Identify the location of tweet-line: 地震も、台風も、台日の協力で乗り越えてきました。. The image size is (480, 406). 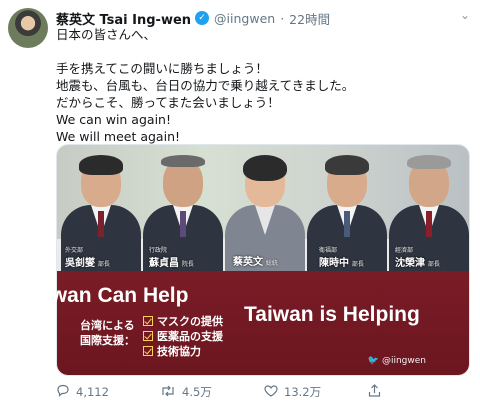
(205, 85).